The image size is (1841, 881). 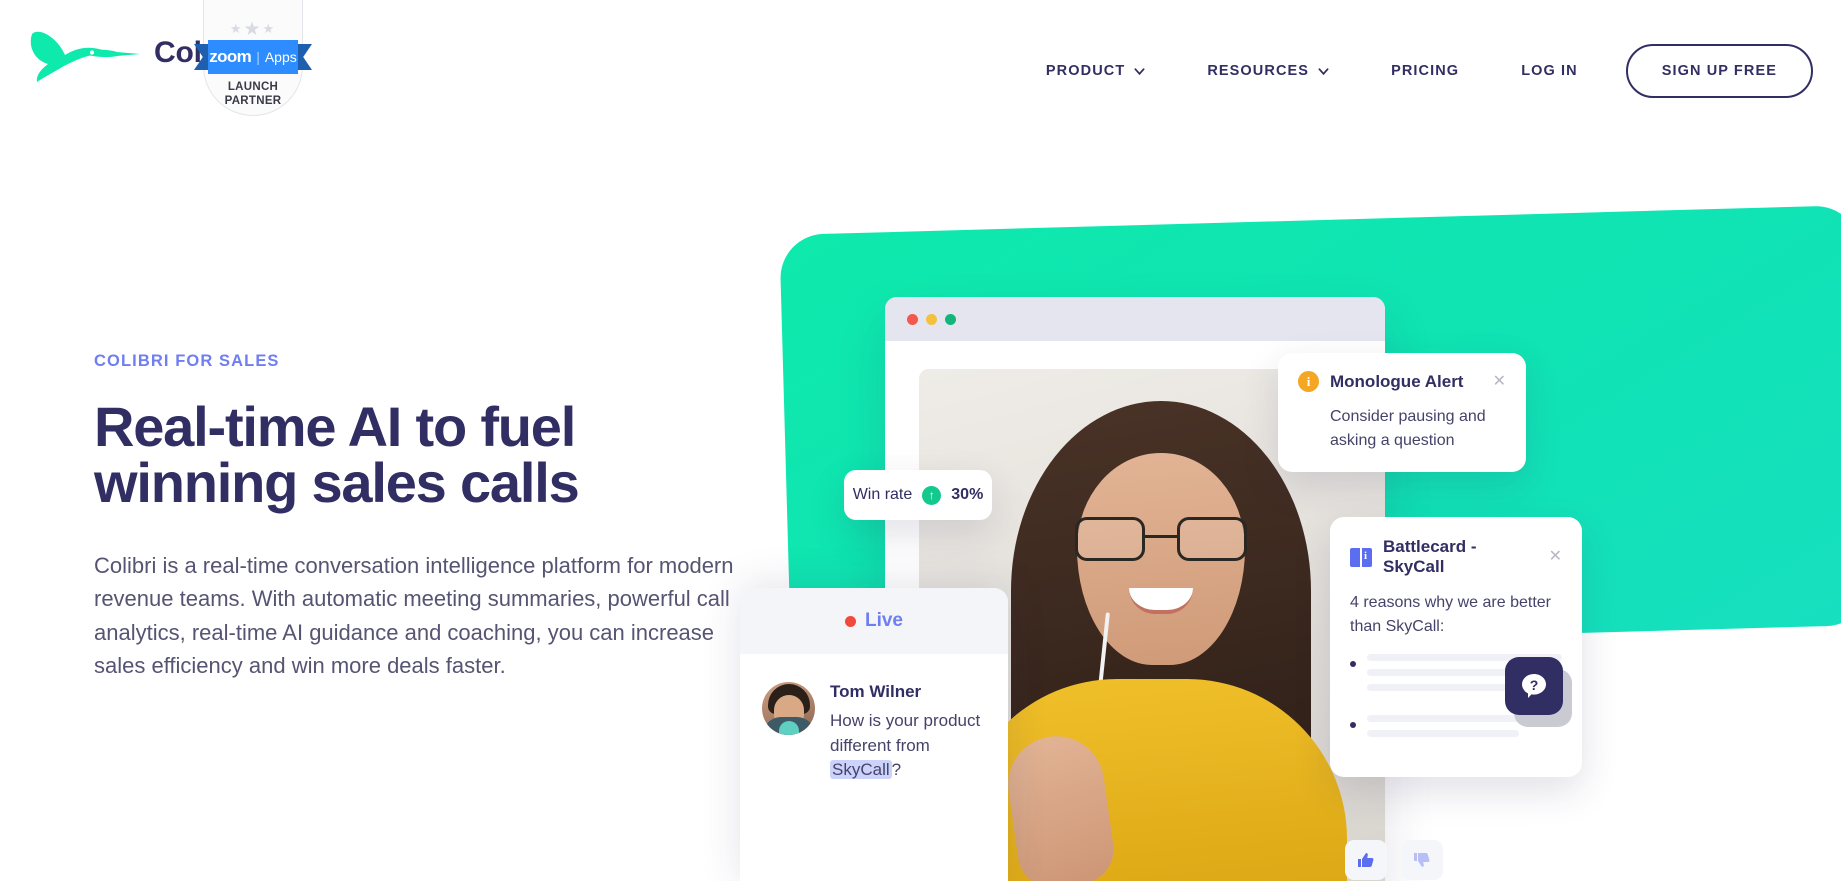 I want to click on ribbon-center: zoom | Apps, so click(x=253, y=57).